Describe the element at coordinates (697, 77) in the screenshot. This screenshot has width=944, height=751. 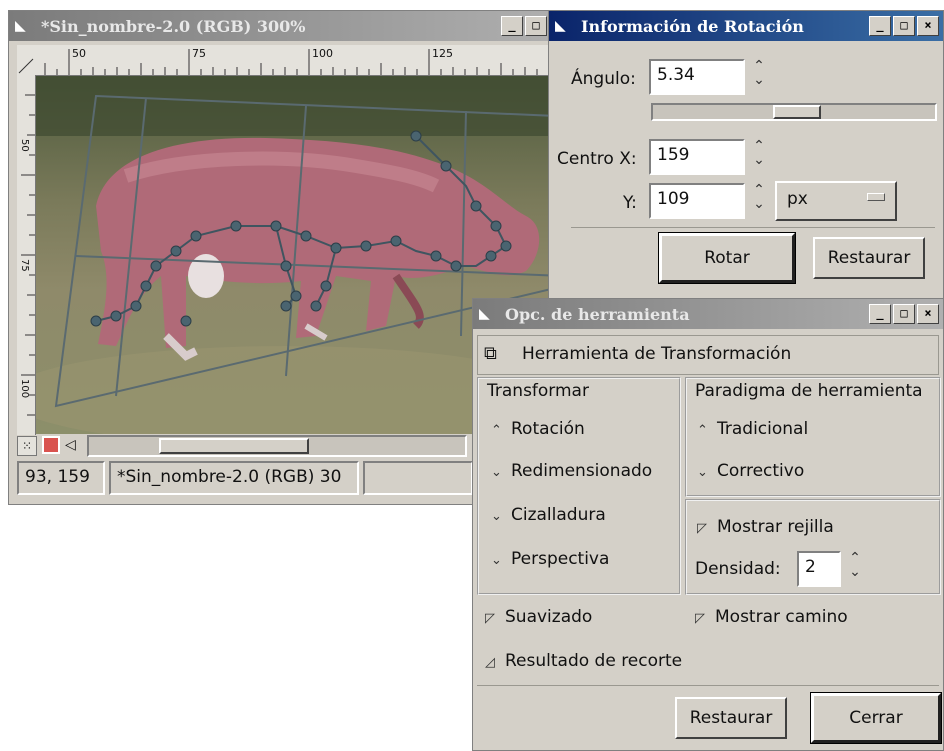
I see `angle-input: 5.34` at that location.